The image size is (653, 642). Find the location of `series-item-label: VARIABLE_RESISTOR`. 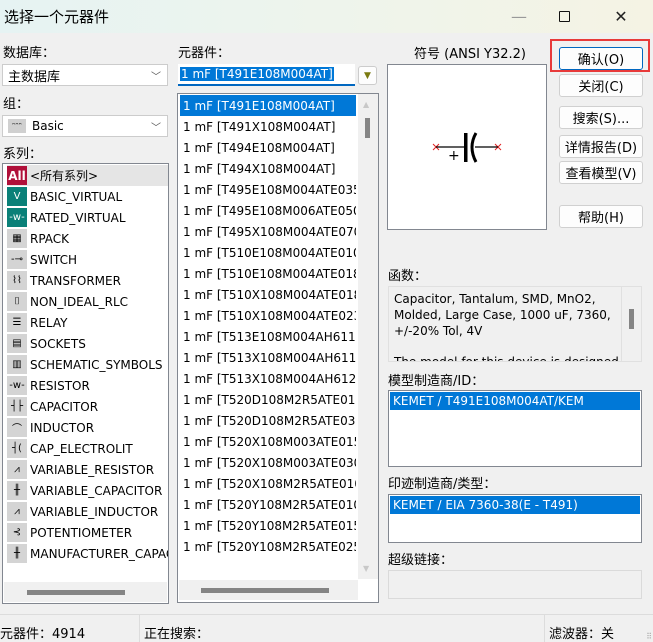

series-item-label: VARIABLE_RESISTOR is located at coordinates (92, 469).